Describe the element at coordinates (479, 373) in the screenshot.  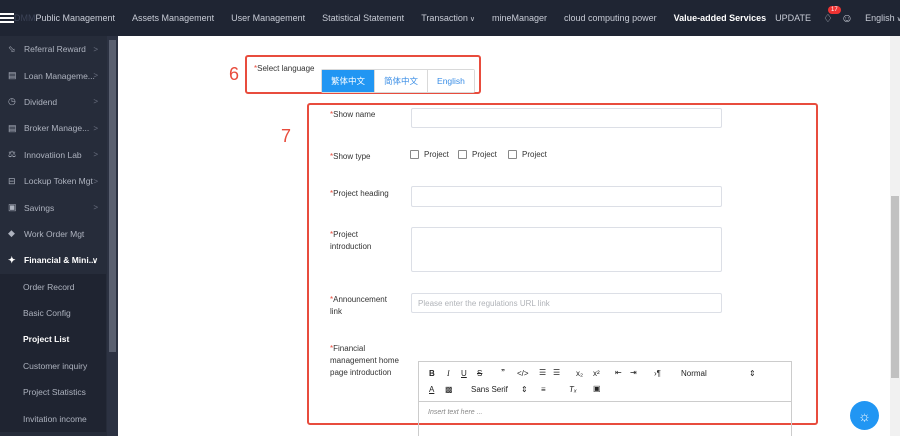
I see `strike-icon: S` at that location.